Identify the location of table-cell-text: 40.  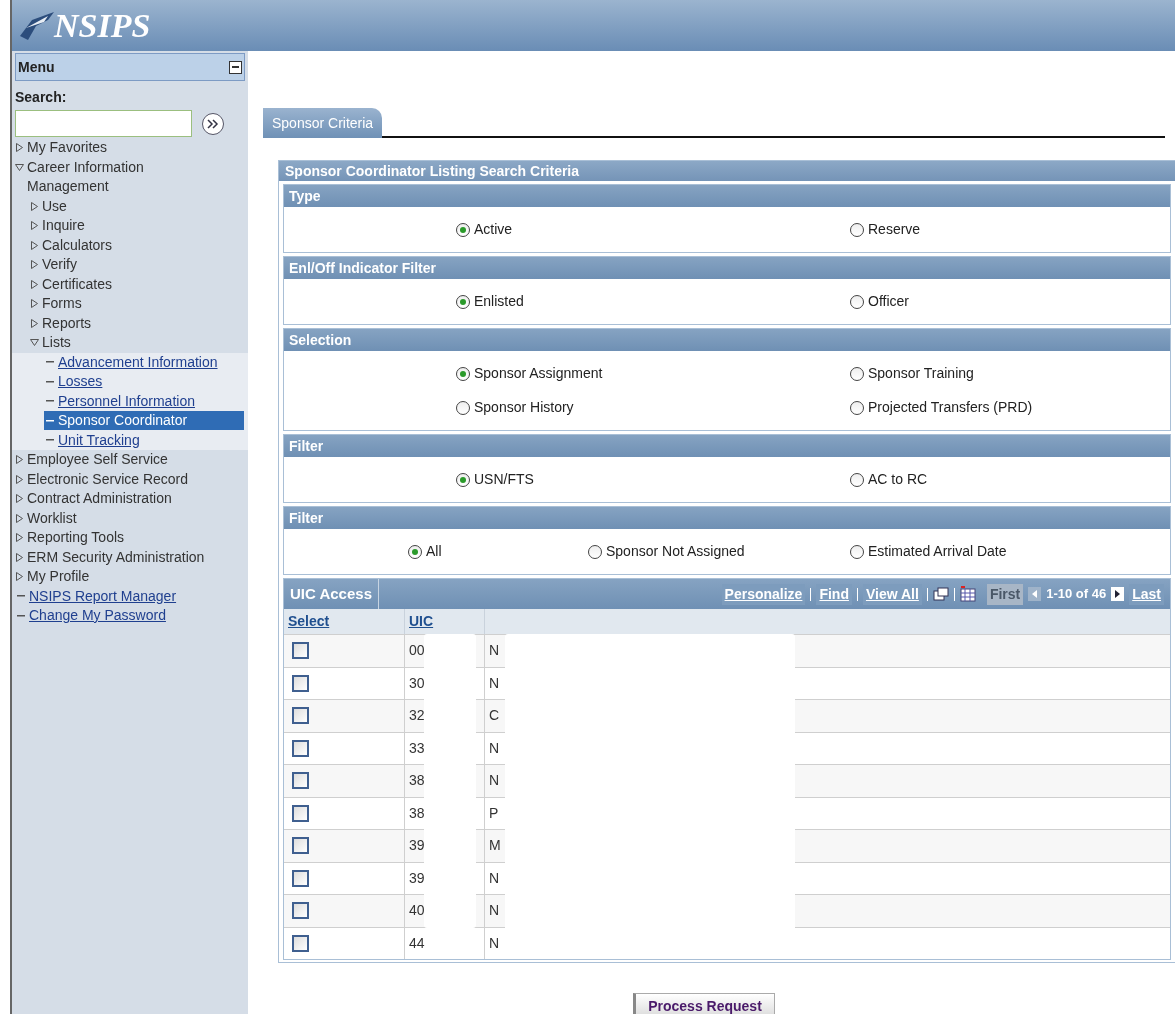
(417, 911).